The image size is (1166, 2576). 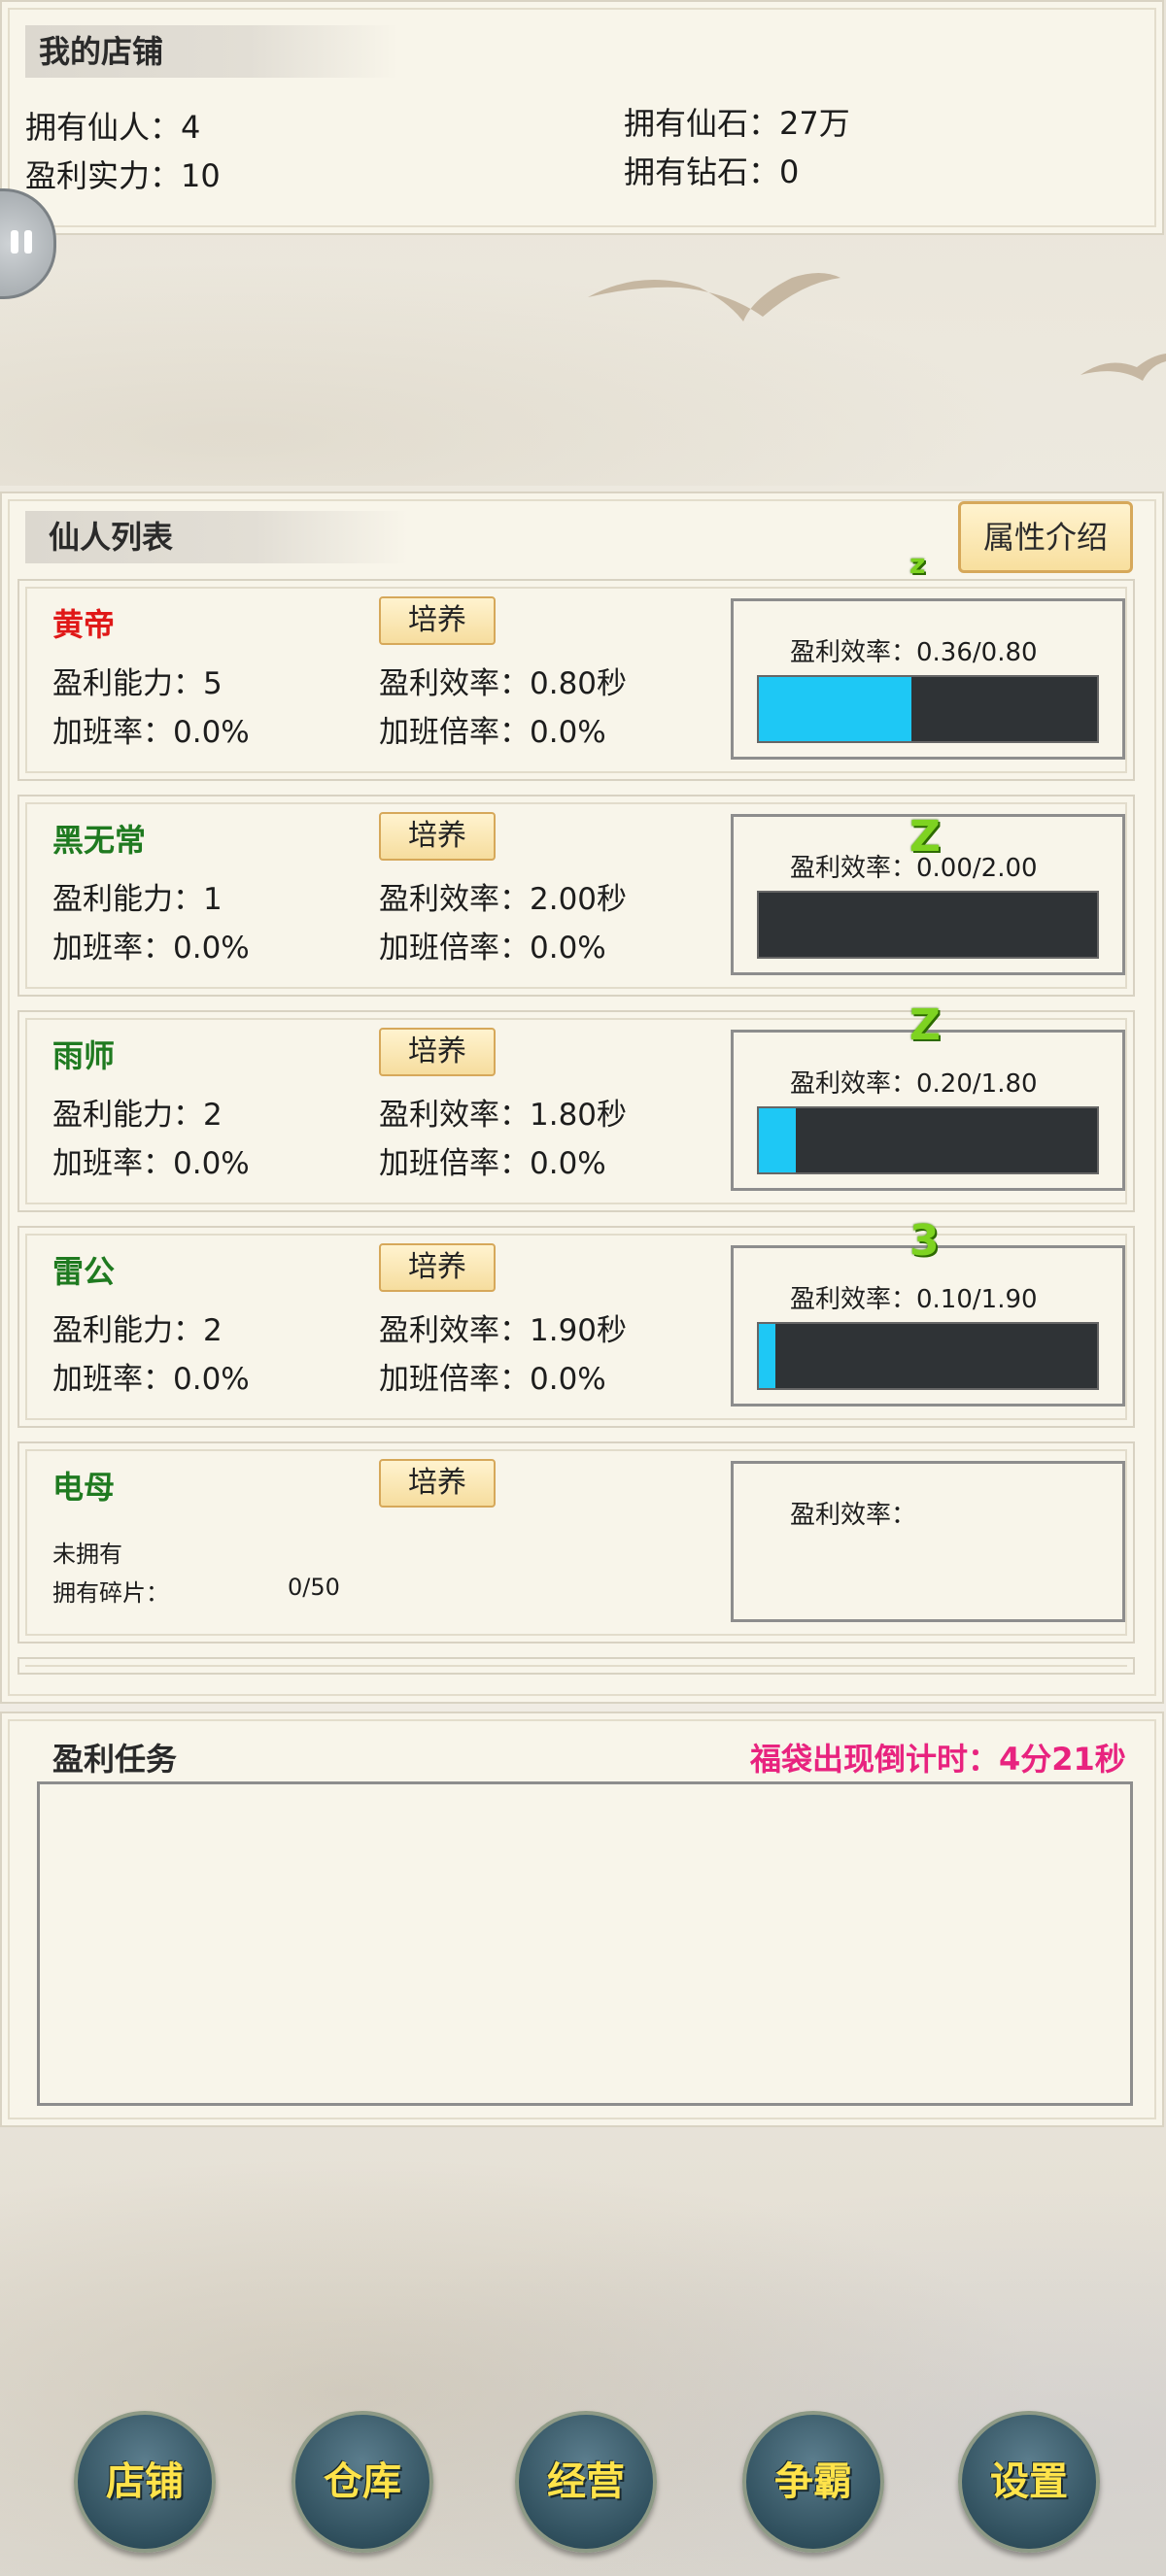 What do you see at coordinates (99, 840) in the screenshot?
I see `immortal-name: 黑无常` at bounding box center [99, 840].